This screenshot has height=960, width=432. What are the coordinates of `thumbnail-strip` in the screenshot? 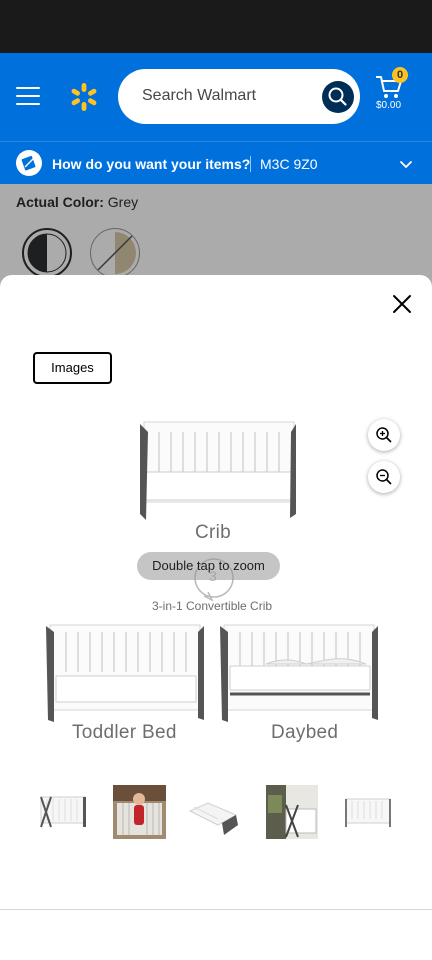 It's located at (216, 813).